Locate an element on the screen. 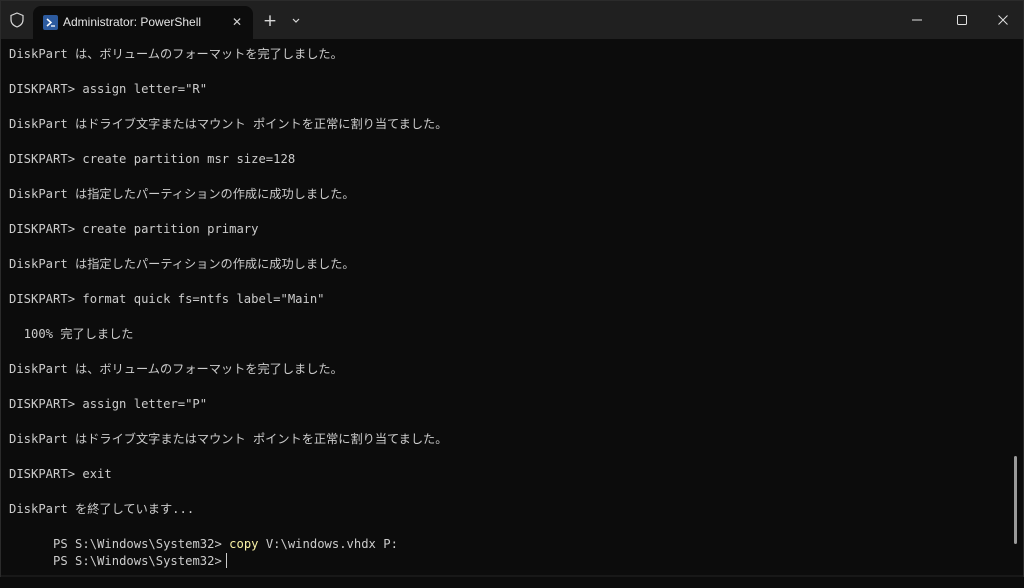 The height and width of the screenshot is (588, 1024). terminal-line: DISKPART> create partition primary is located at coordinates (134, 229).